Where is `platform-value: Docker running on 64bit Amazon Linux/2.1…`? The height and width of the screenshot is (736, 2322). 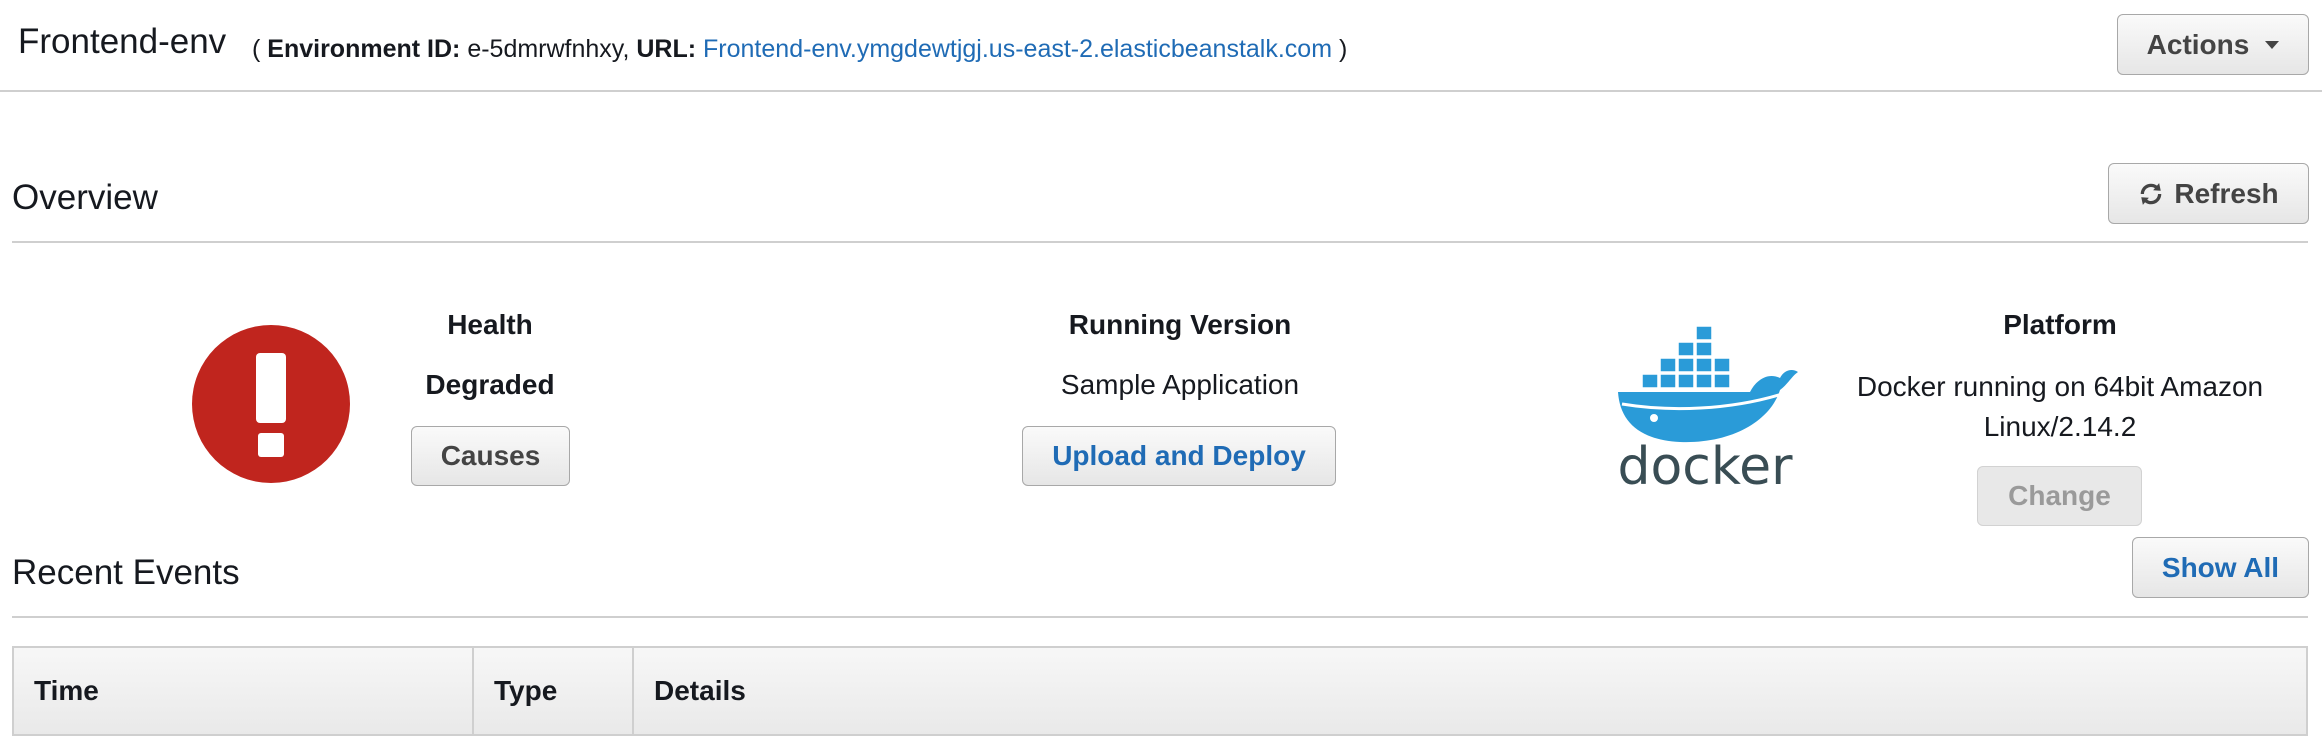
platform-value: Docker running on 64bit Amazon Linux/2.1… is located at coordinates (2060, 406).